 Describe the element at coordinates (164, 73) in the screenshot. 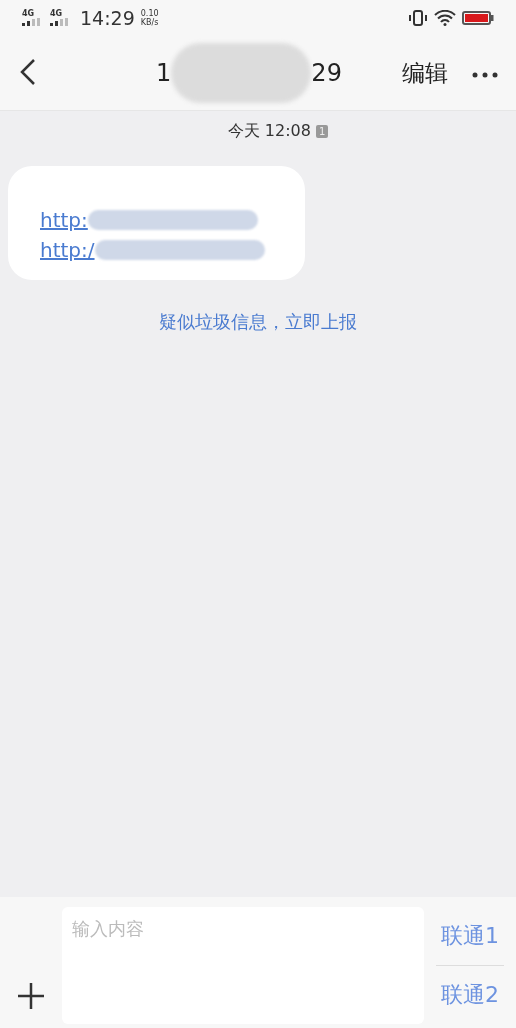

I see `contact-number: 1` at that location.